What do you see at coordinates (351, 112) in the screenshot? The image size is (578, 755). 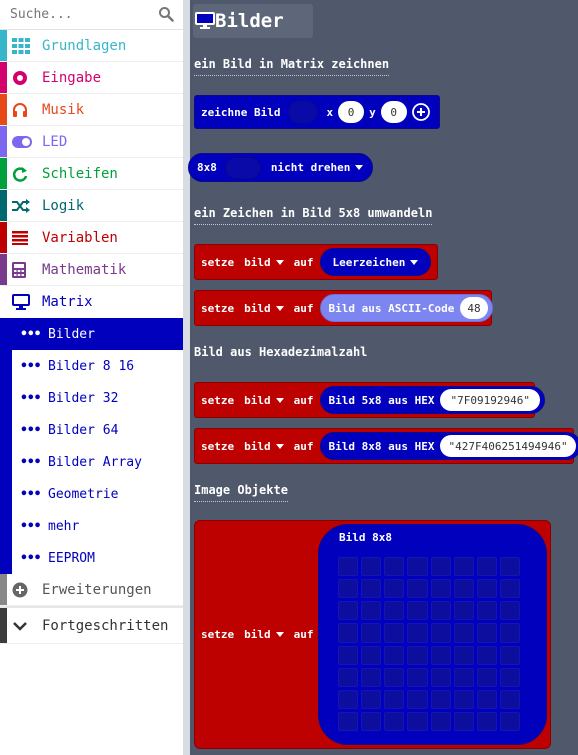 I see `x-input: 0` at bounding box center [351, 112].